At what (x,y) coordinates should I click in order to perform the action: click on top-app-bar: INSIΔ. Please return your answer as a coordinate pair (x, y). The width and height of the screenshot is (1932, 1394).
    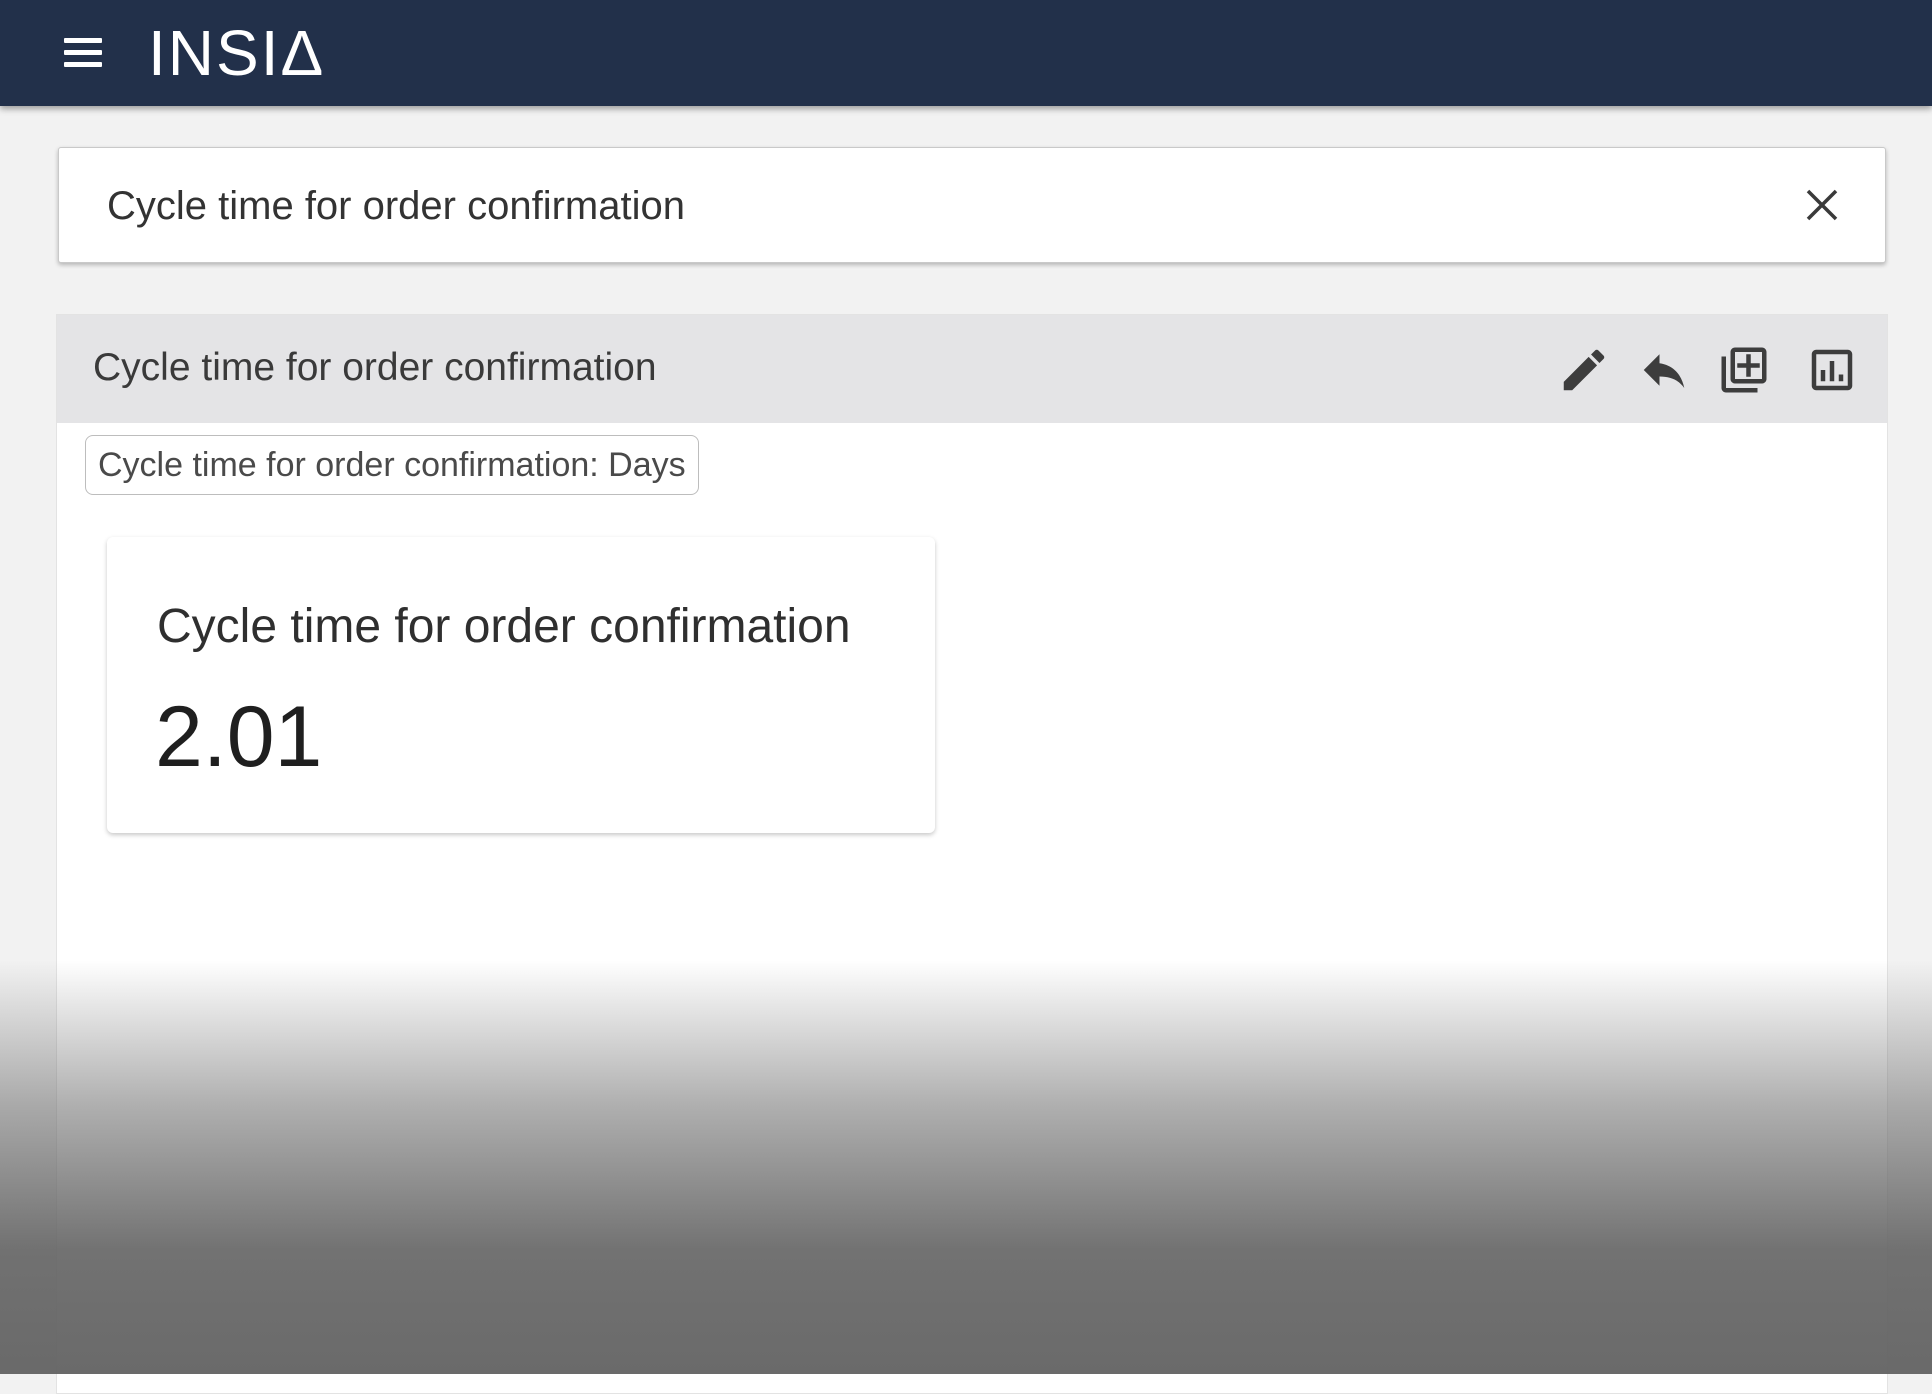
    Looking at the image, I should click on (966, 53).